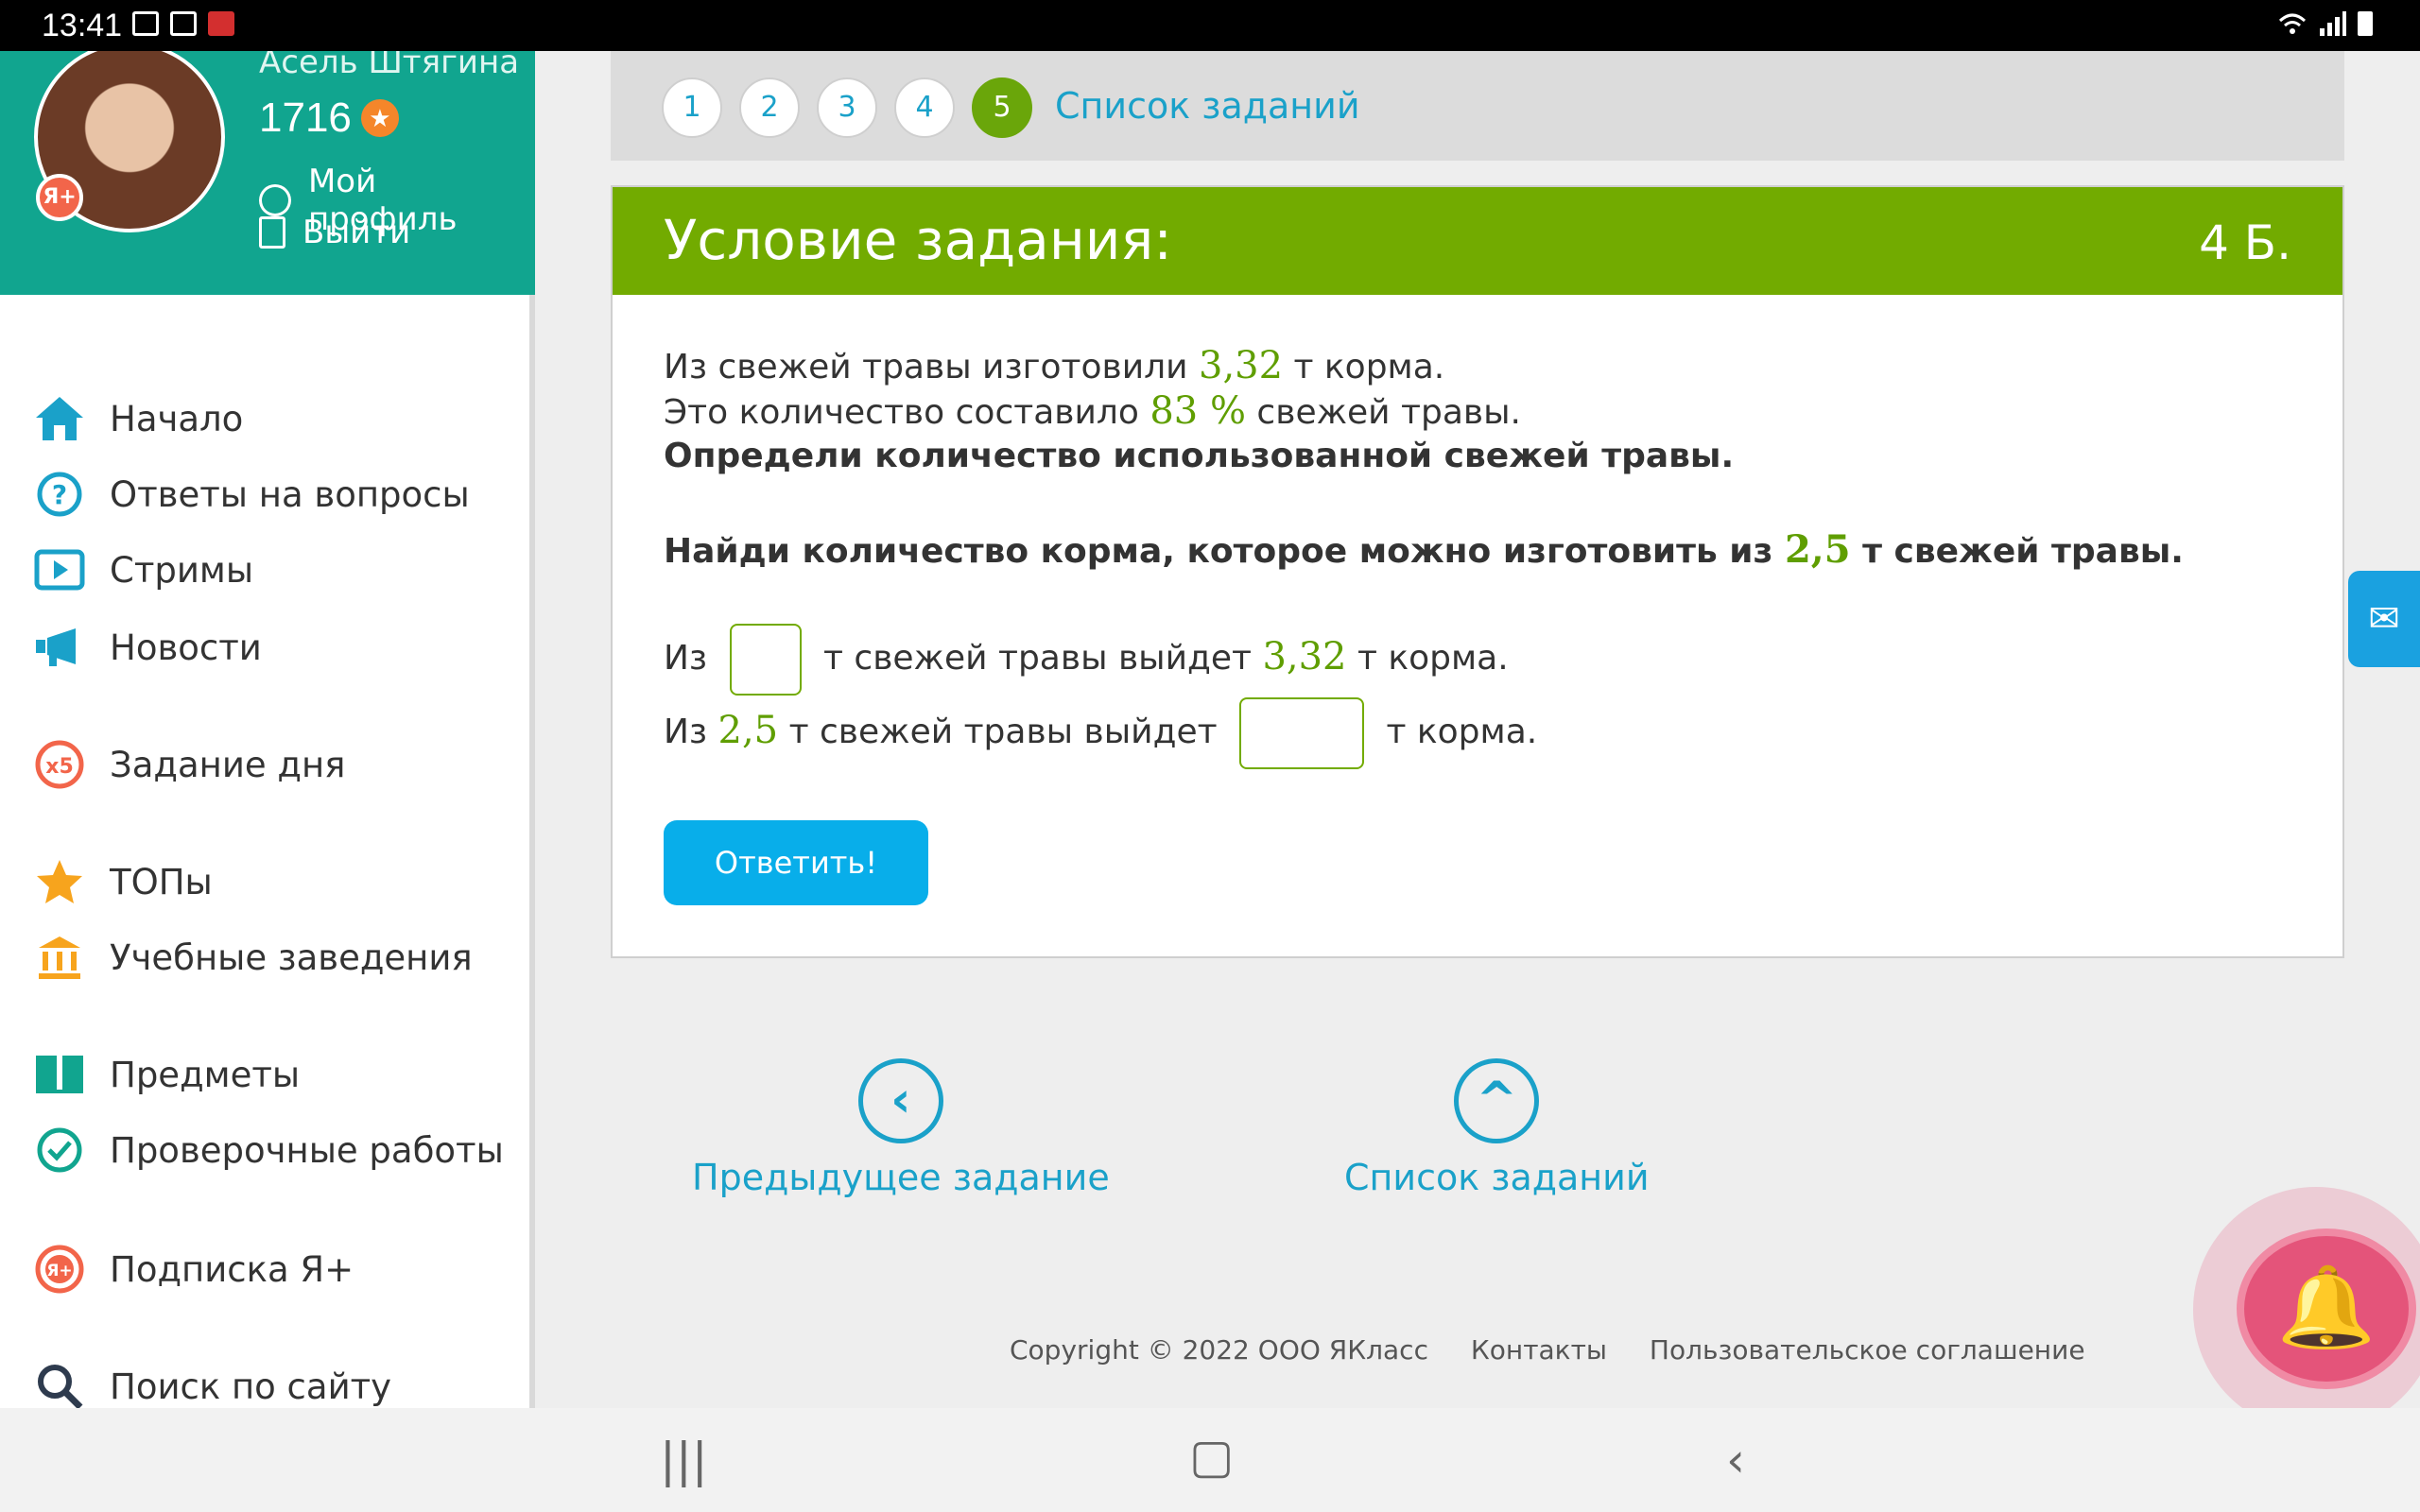 The image size is (2420, 1512). I want to click on user-name: Асель Штягина, so click(389, 66).